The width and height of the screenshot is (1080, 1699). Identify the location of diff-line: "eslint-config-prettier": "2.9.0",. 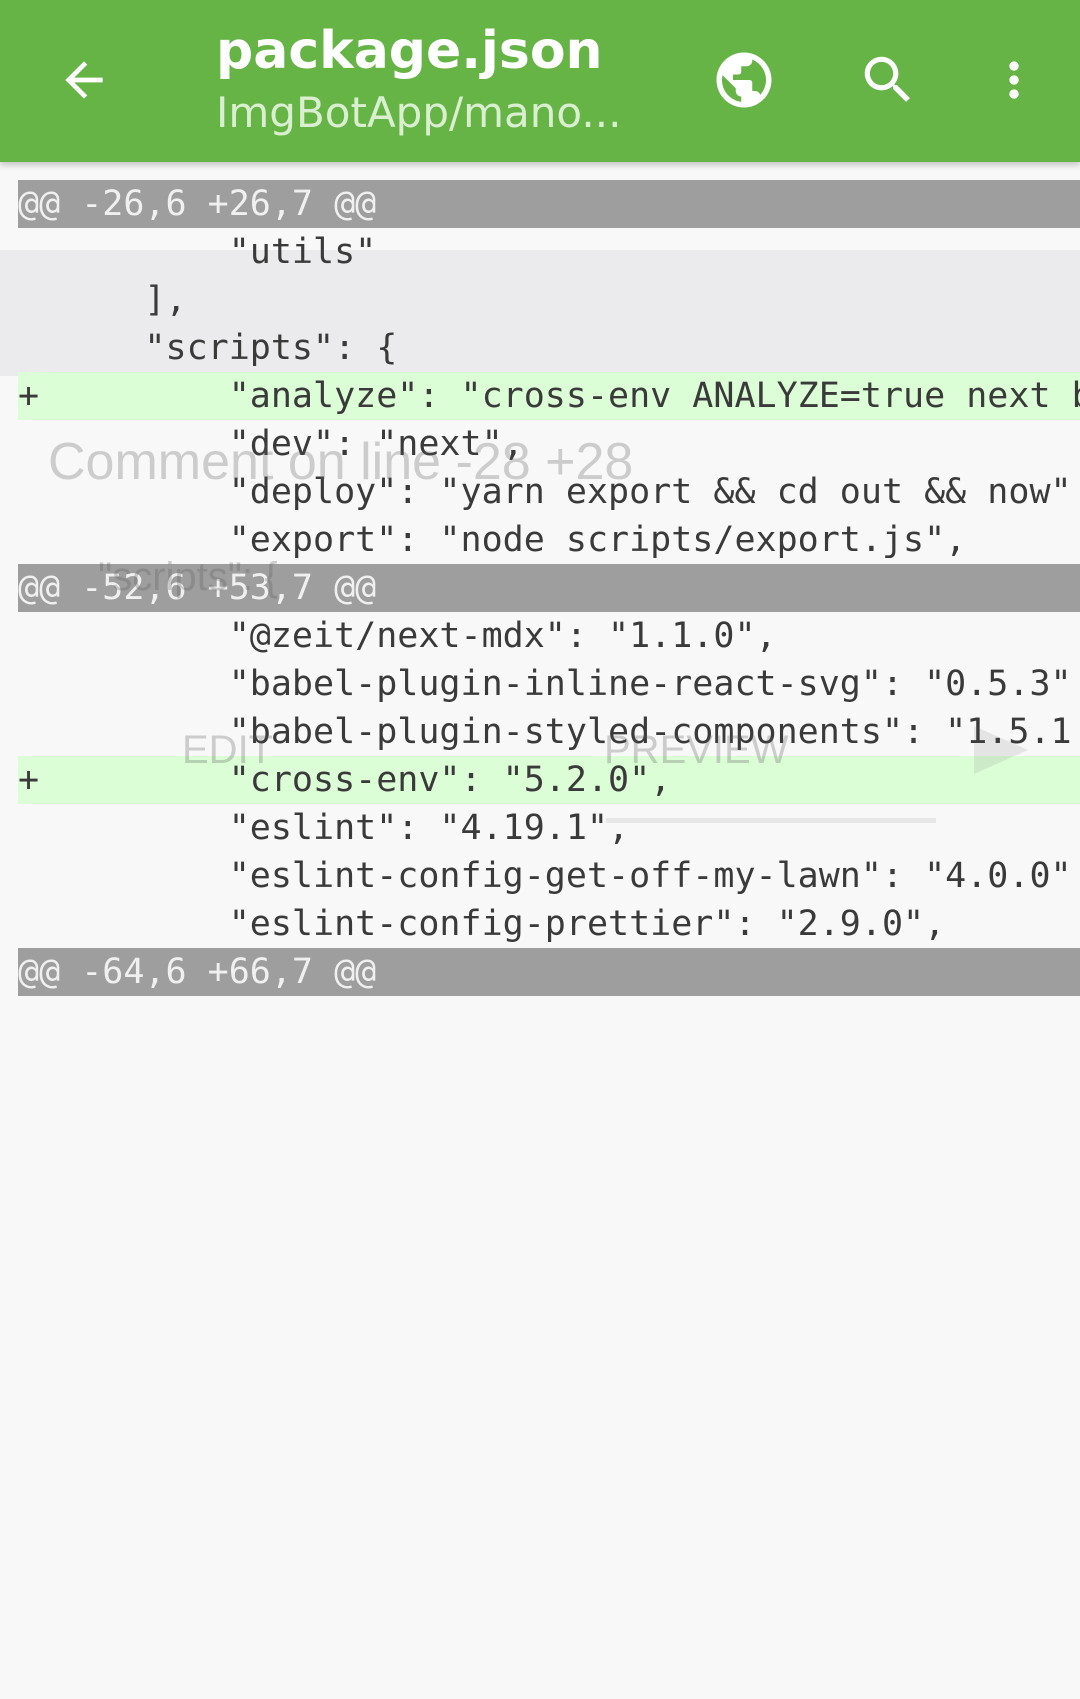
(549, 924).